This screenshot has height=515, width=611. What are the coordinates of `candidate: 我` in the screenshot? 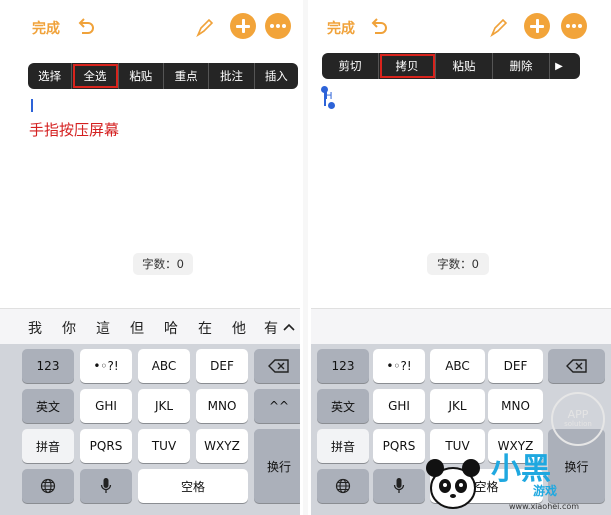 It's located at (35, 328).